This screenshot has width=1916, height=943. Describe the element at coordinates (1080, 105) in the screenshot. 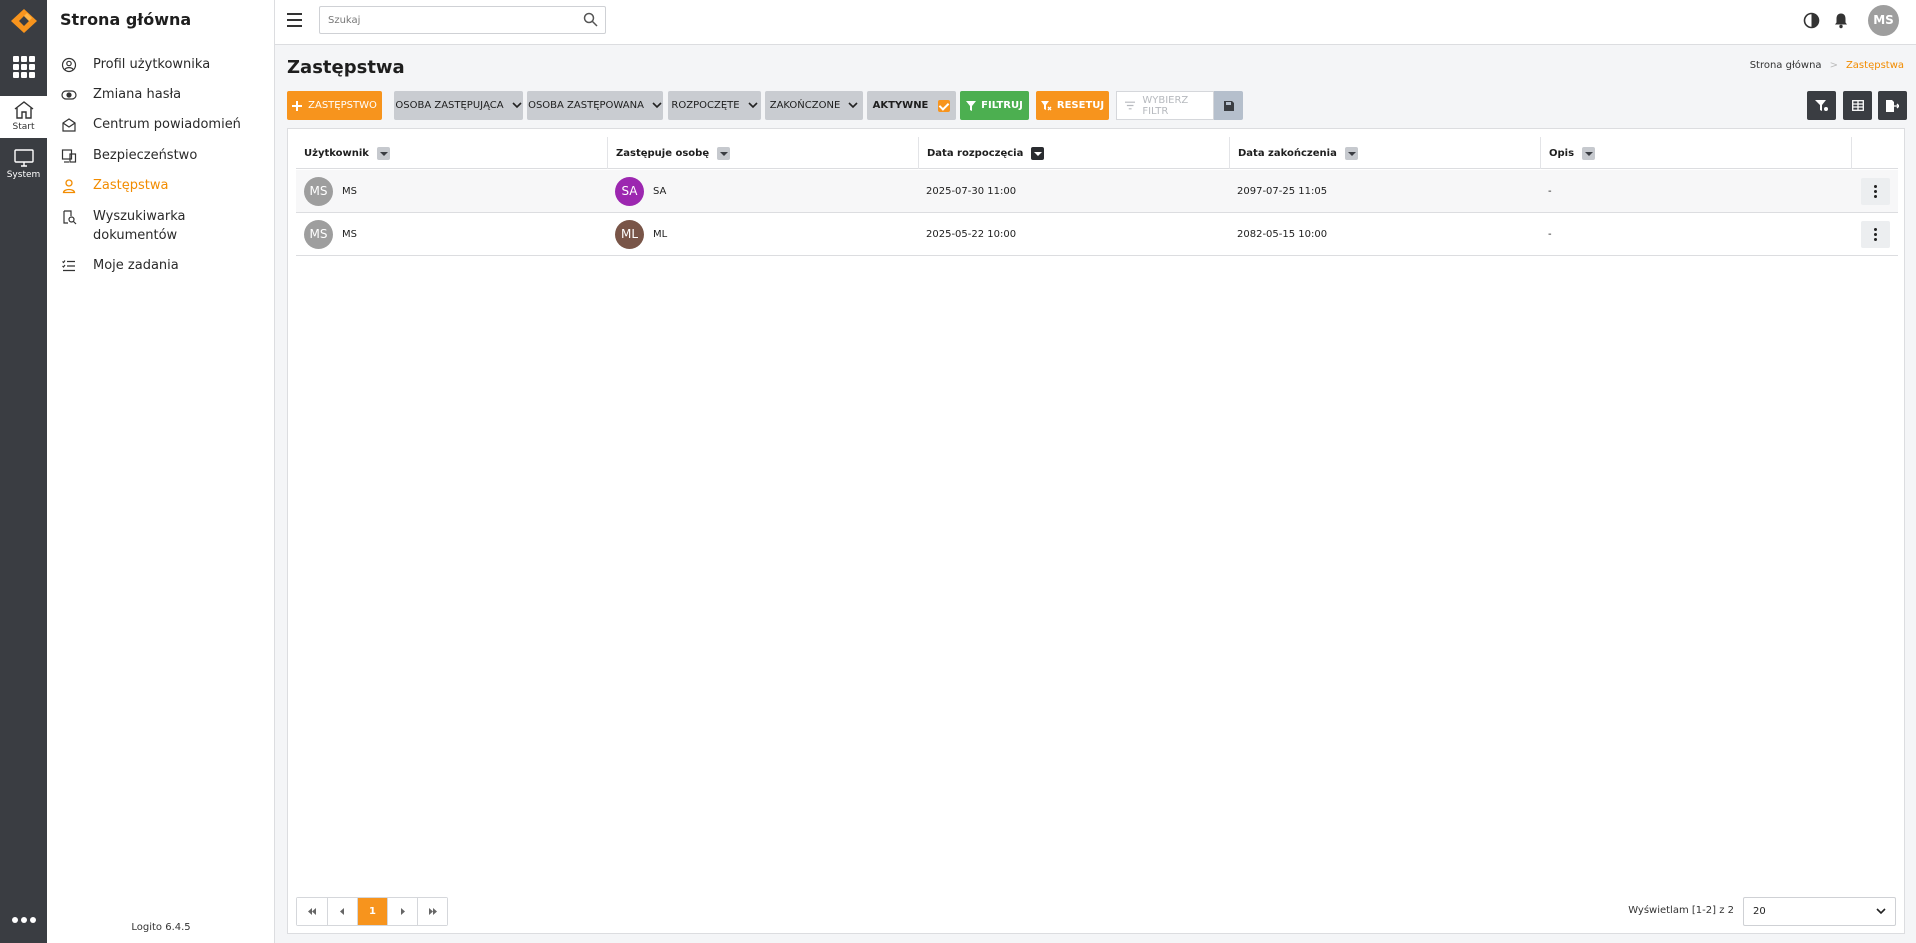

I see `reset-button-label: RESETUJ` at that location.